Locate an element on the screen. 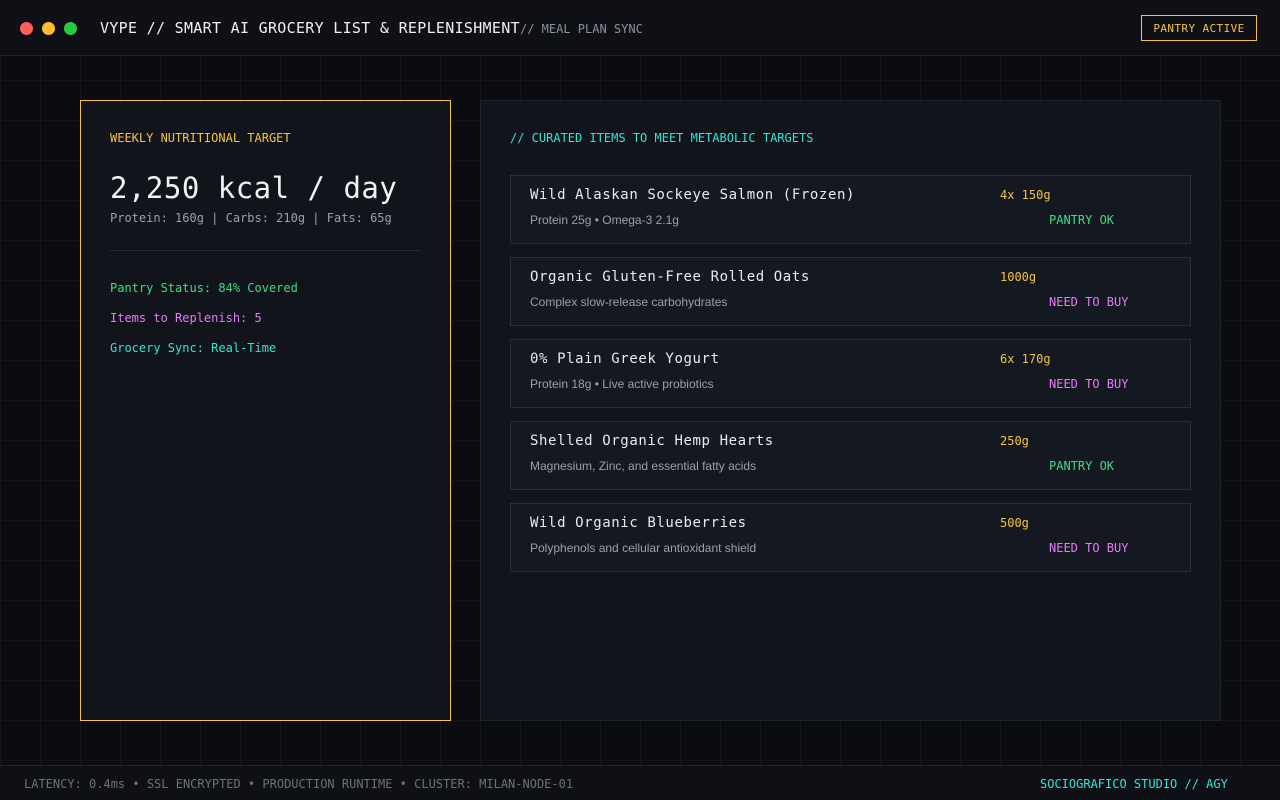 Image resolution: width=1280 pixels, height=800 pixels. macro-breakdown: Protein: 160g | Carbs: 210g | Fats: 65g is located at coordinates (251, 218).